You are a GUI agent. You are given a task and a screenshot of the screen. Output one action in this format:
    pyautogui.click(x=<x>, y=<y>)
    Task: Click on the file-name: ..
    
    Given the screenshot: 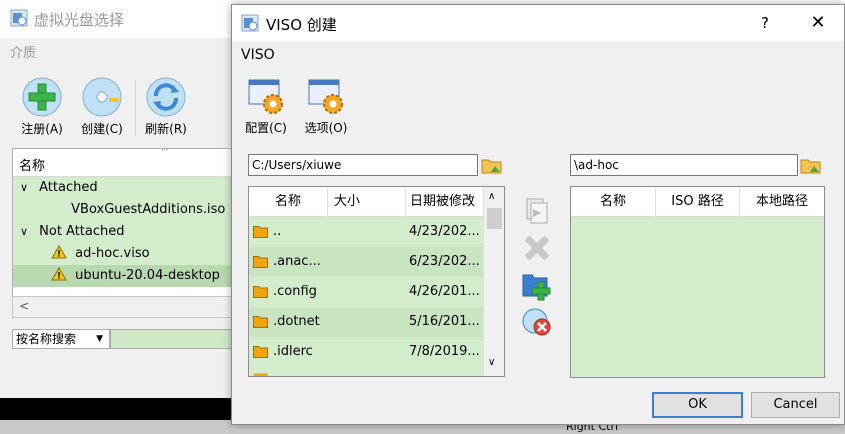 What is the action you would take?
    pyautogui.click(x=277, y=231)
    